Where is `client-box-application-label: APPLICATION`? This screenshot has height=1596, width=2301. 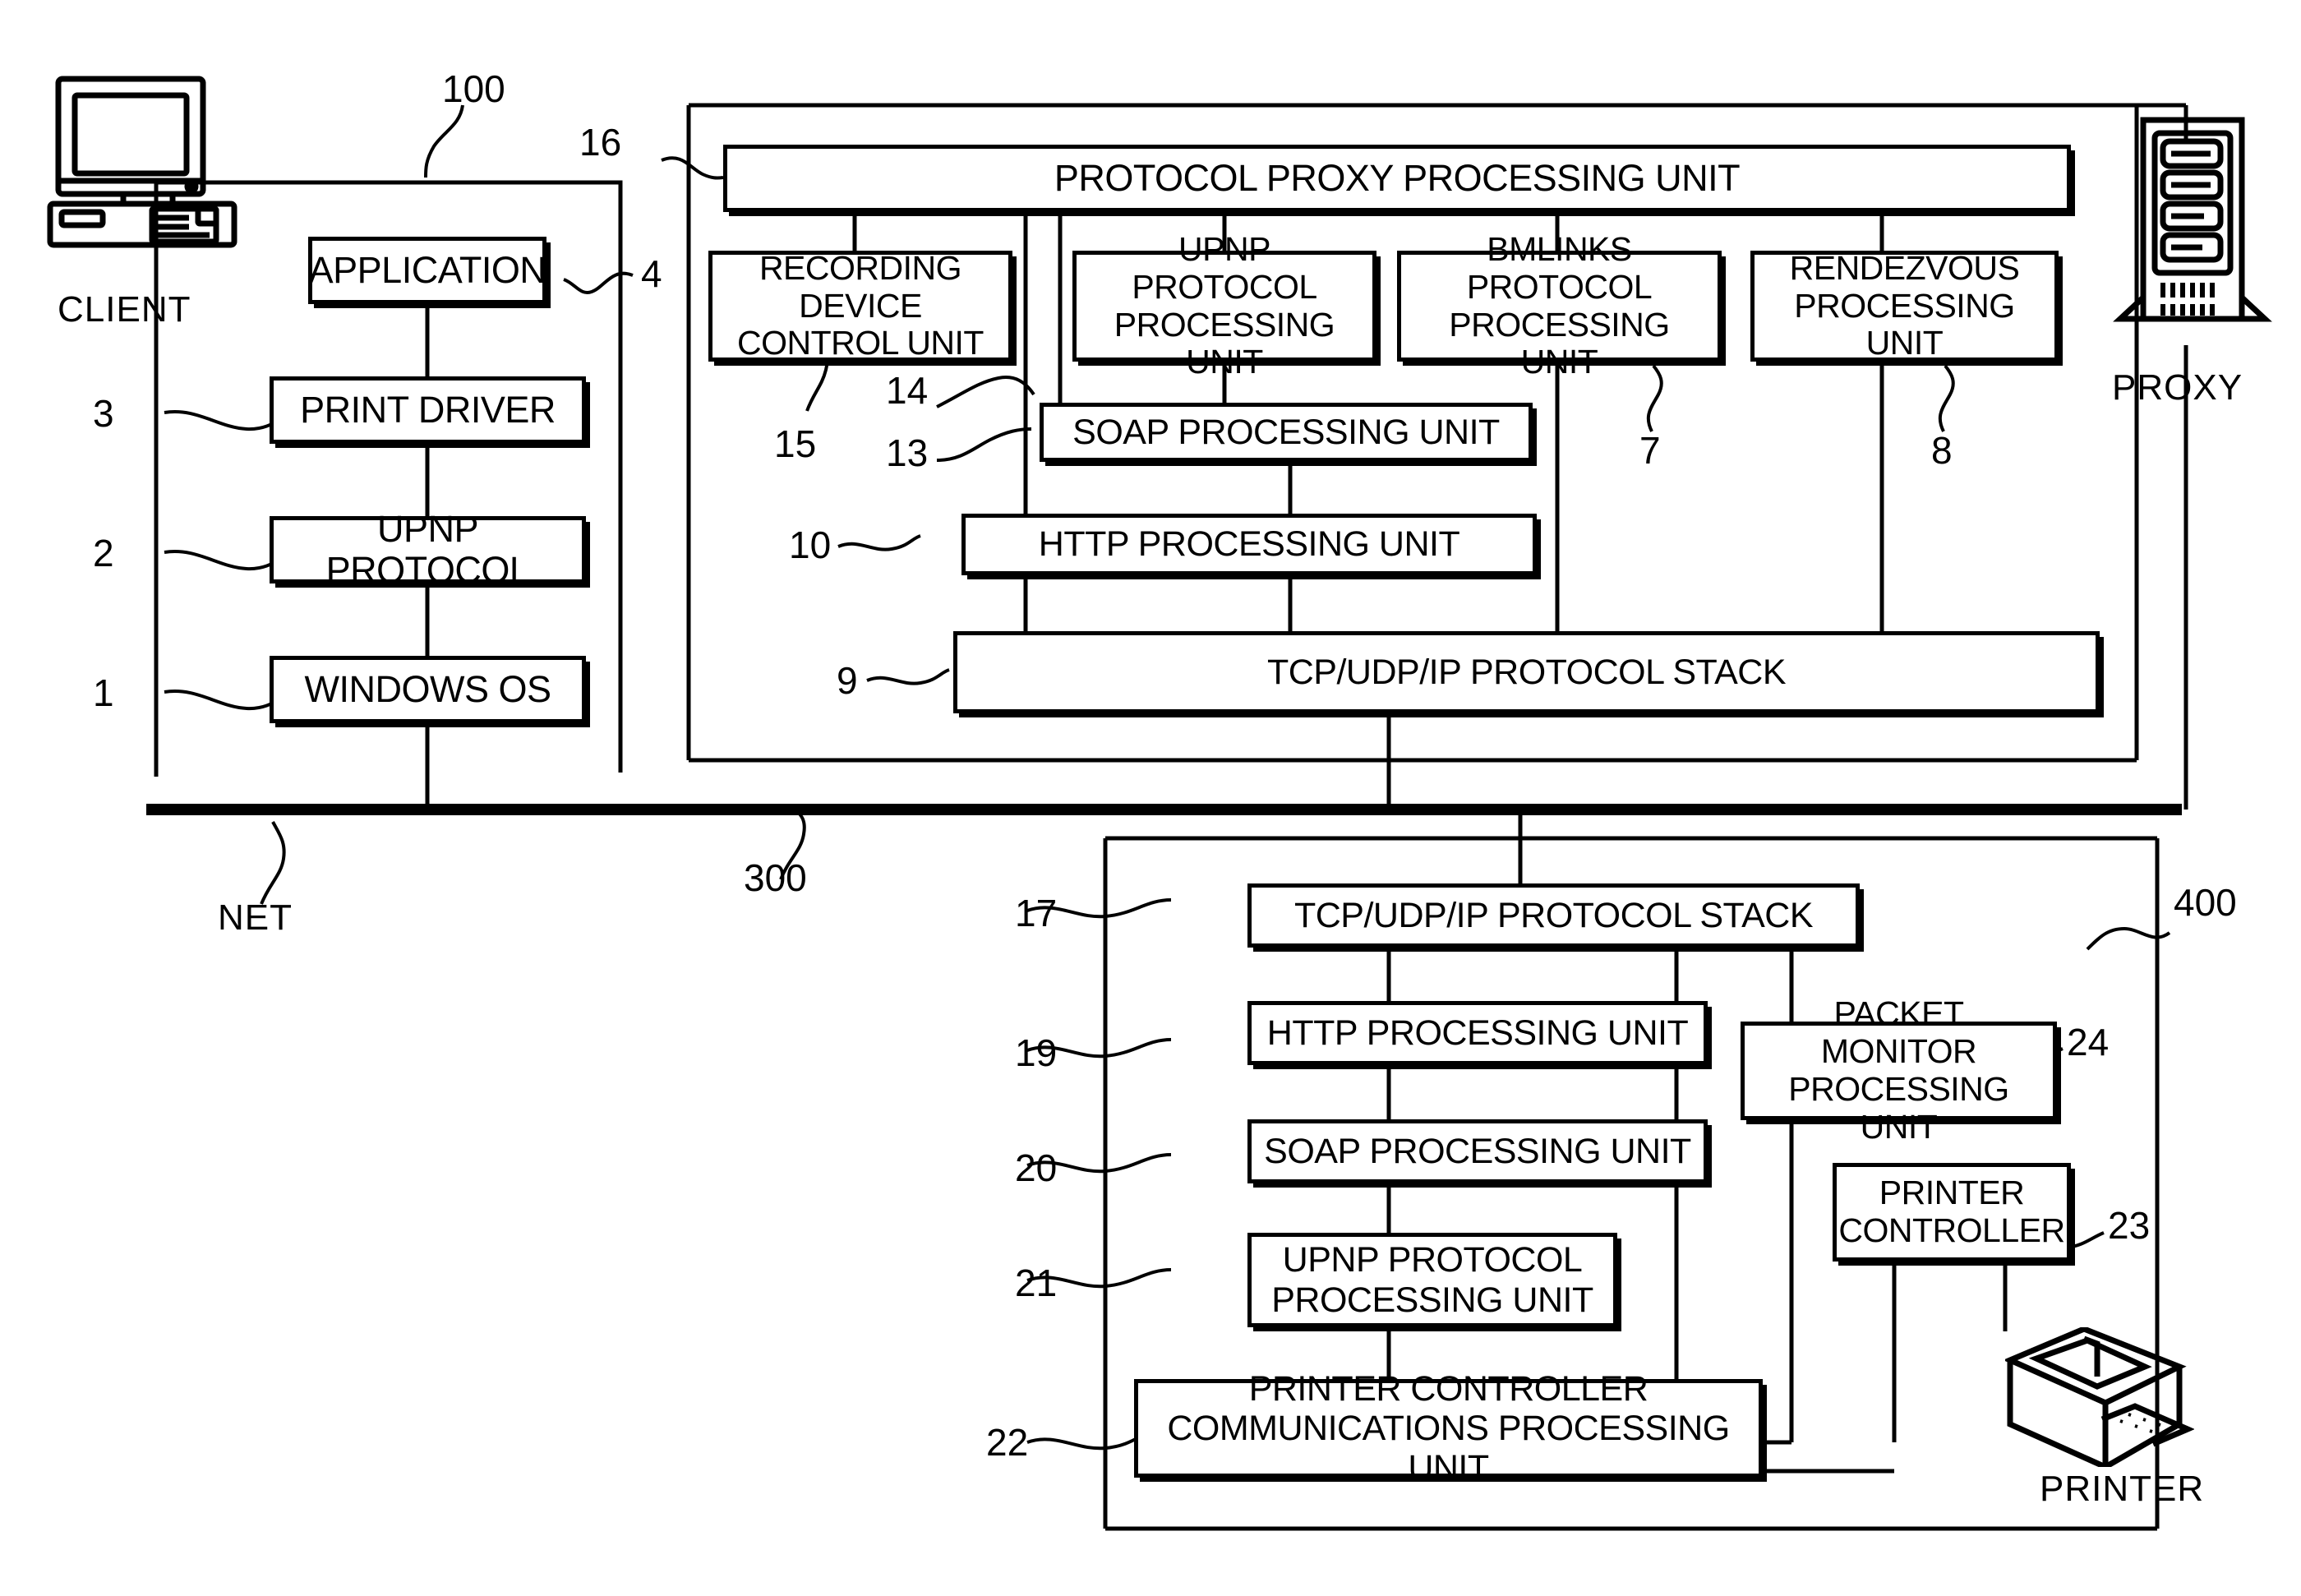 client-box-application-label: APPLICATION is located at coordinates (427, 269).